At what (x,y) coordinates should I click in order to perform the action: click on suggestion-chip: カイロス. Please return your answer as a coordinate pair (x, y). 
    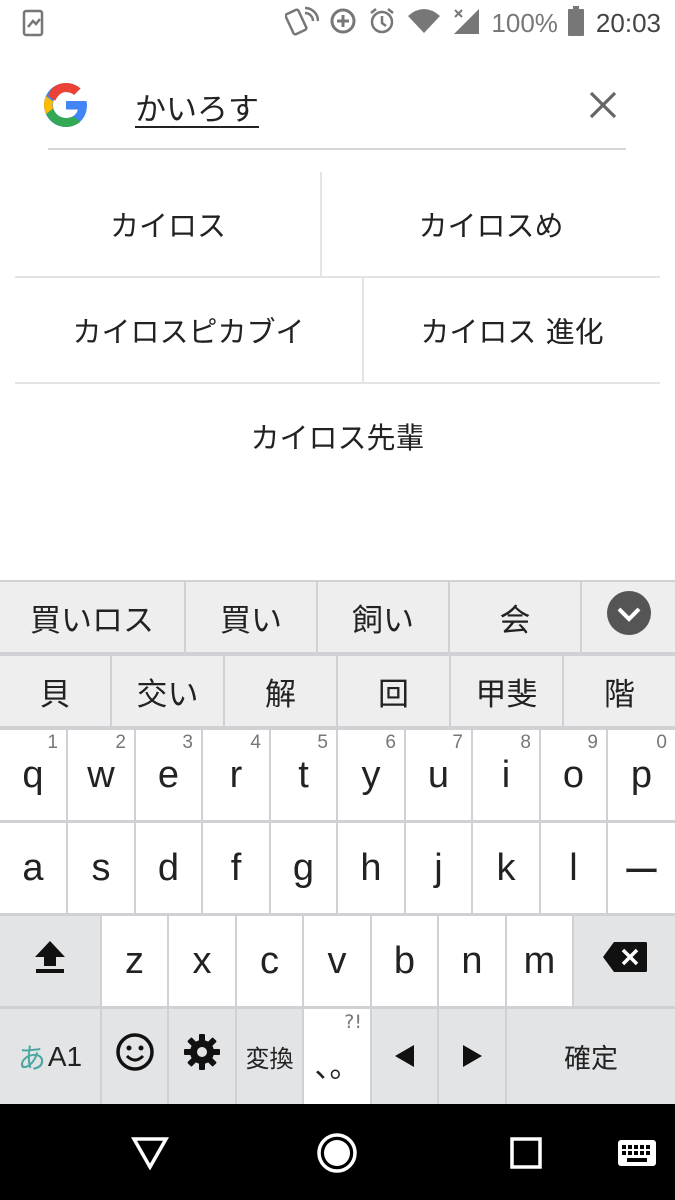
    Looking at the image, I should click on (168, 224).